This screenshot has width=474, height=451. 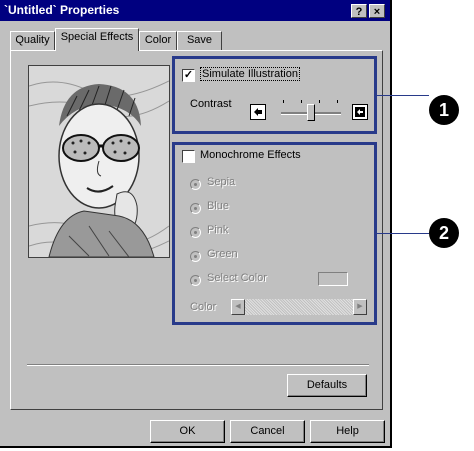 What do you see at coordinates (97, 37) in the screenshot?
I see `tab-special-effects-label: Special Effects` at bounding box center [97, 37].